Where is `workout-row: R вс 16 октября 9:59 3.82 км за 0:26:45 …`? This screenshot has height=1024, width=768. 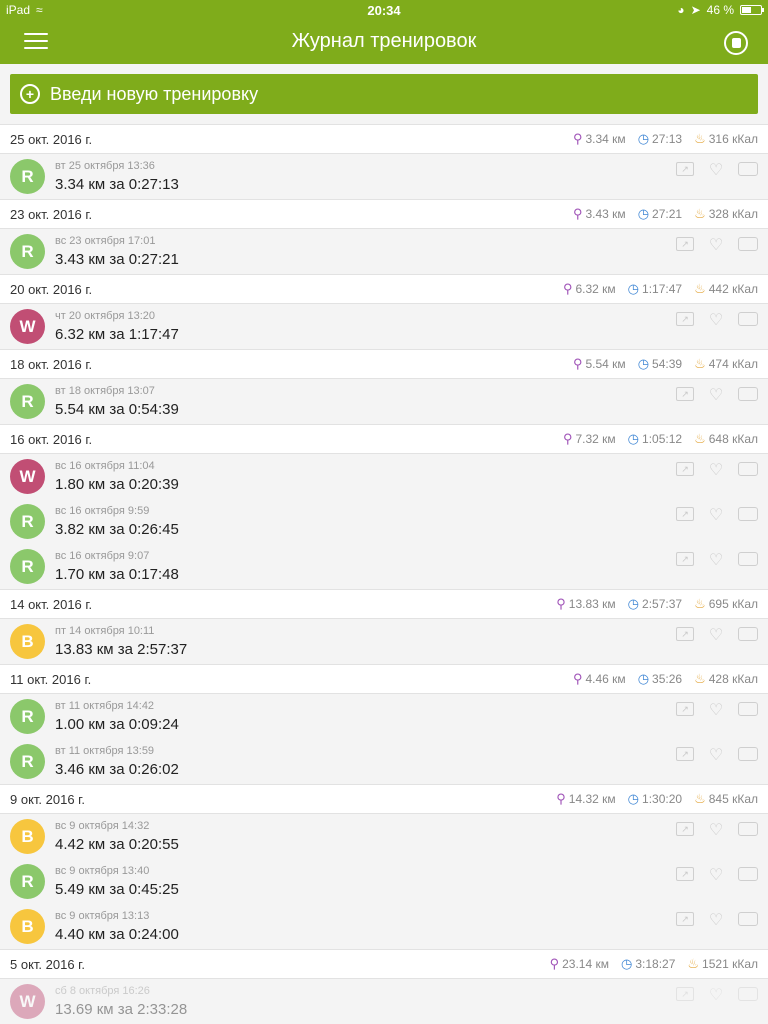 workout-row: R вс 16 октября 9:59 3.82 км за 0:26:45 … is located at coordinates (384, 521).